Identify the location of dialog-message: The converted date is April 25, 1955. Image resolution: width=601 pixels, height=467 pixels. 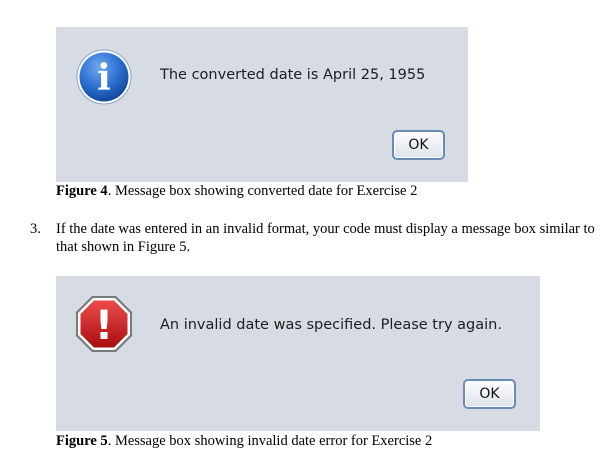
(293, 75).